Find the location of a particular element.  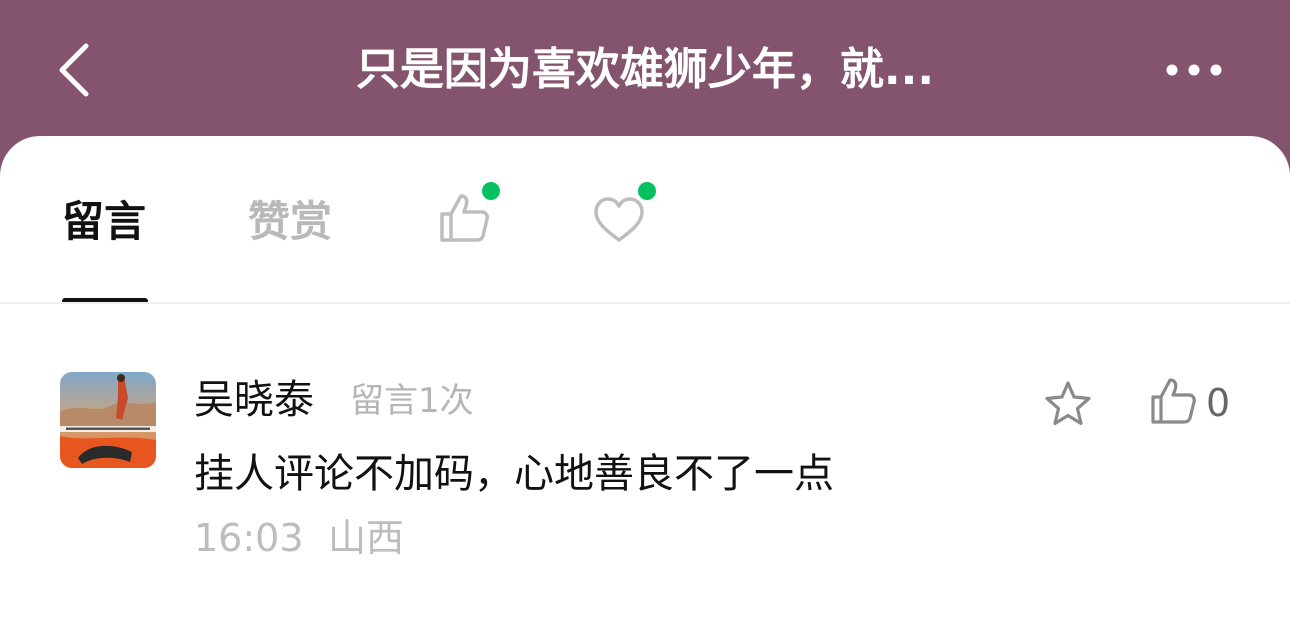

tab-likes is located at coordinates (468, 215).